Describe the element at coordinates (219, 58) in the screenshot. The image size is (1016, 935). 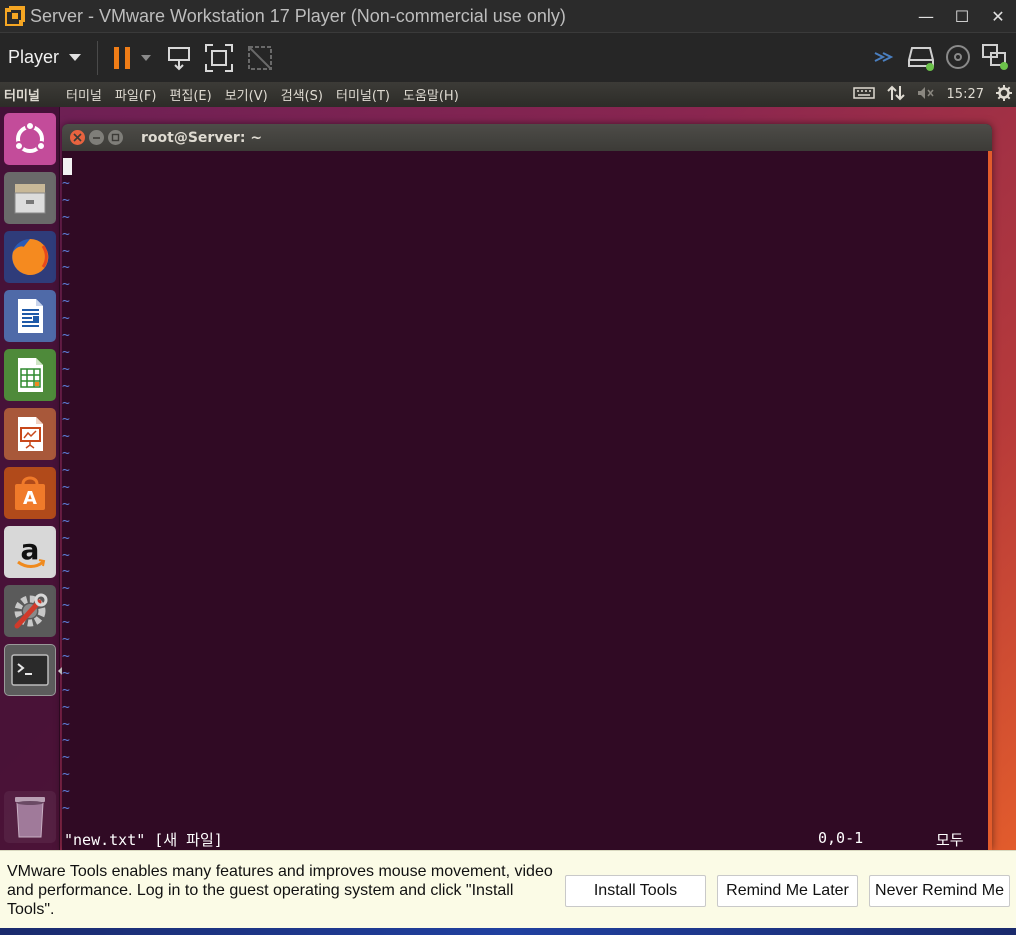
I see `fullscreen-button` at that location.